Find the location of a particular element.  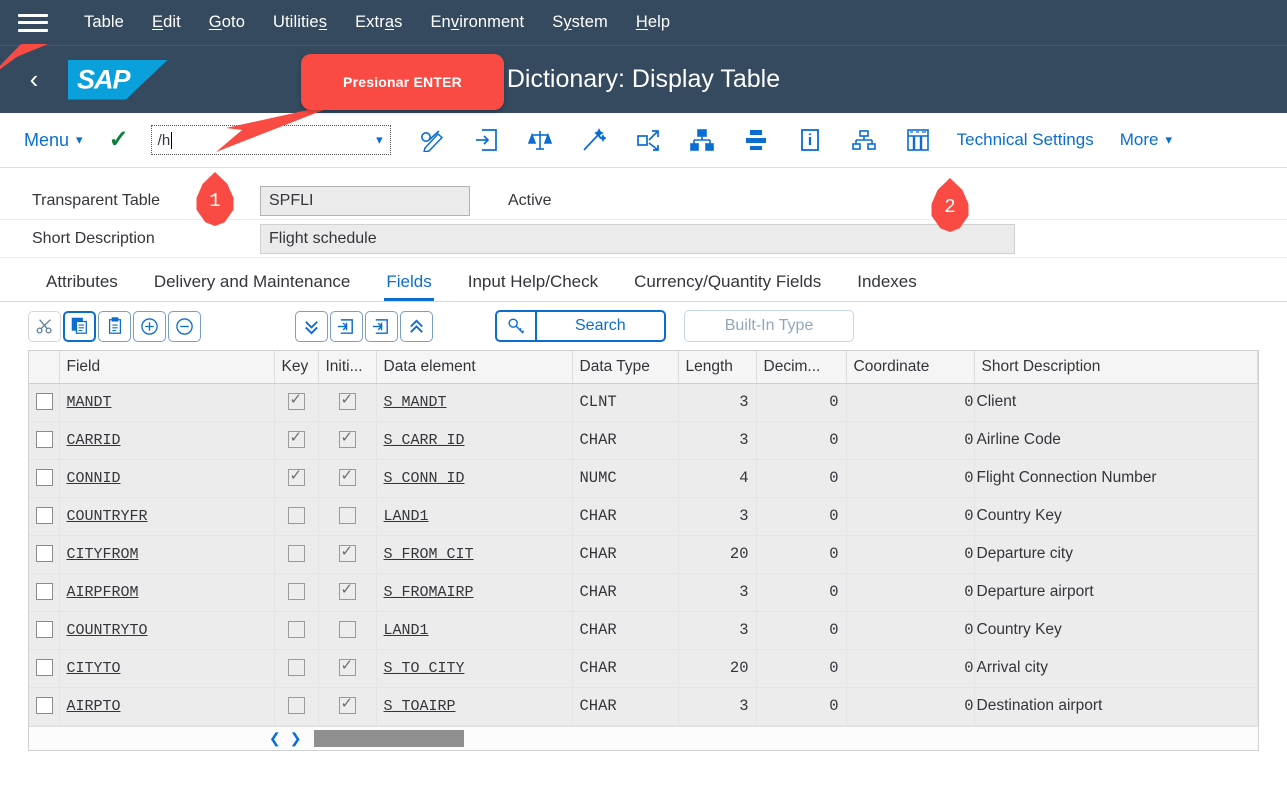

search-button: Search is located at coordinates (600, 326).